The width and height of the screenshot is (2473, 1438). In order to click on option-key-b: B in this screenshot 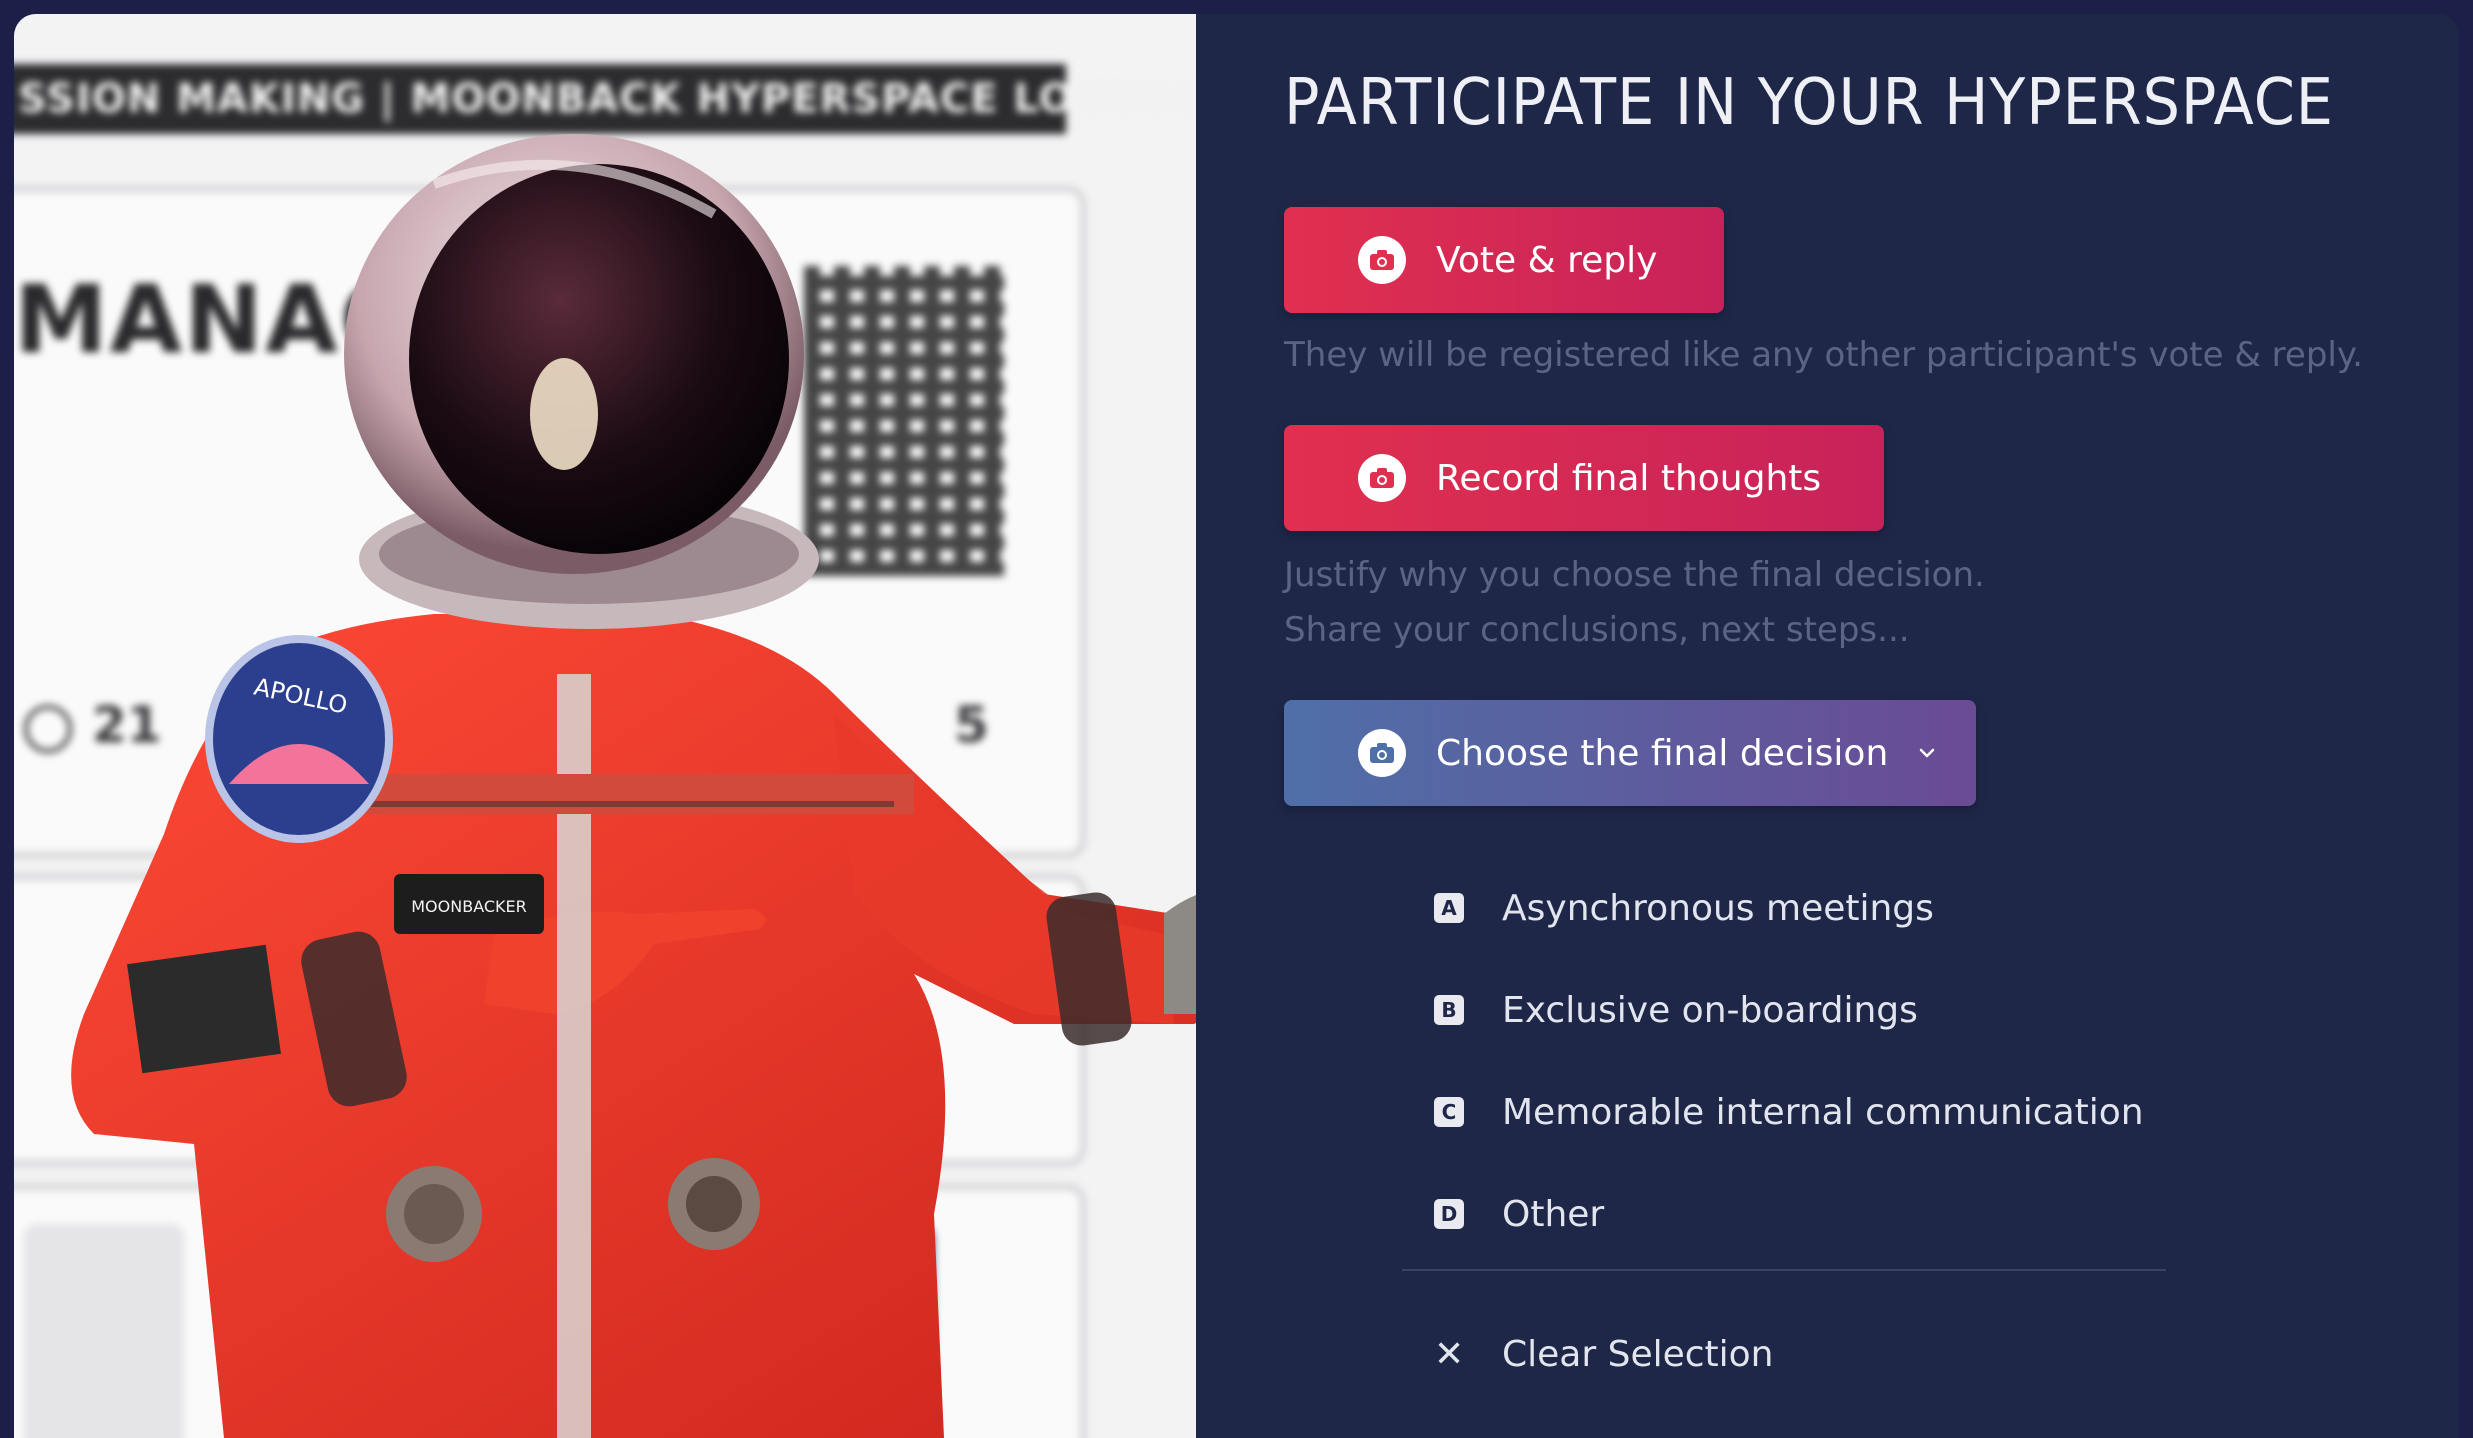, I will do `click(1449, 1010)`.